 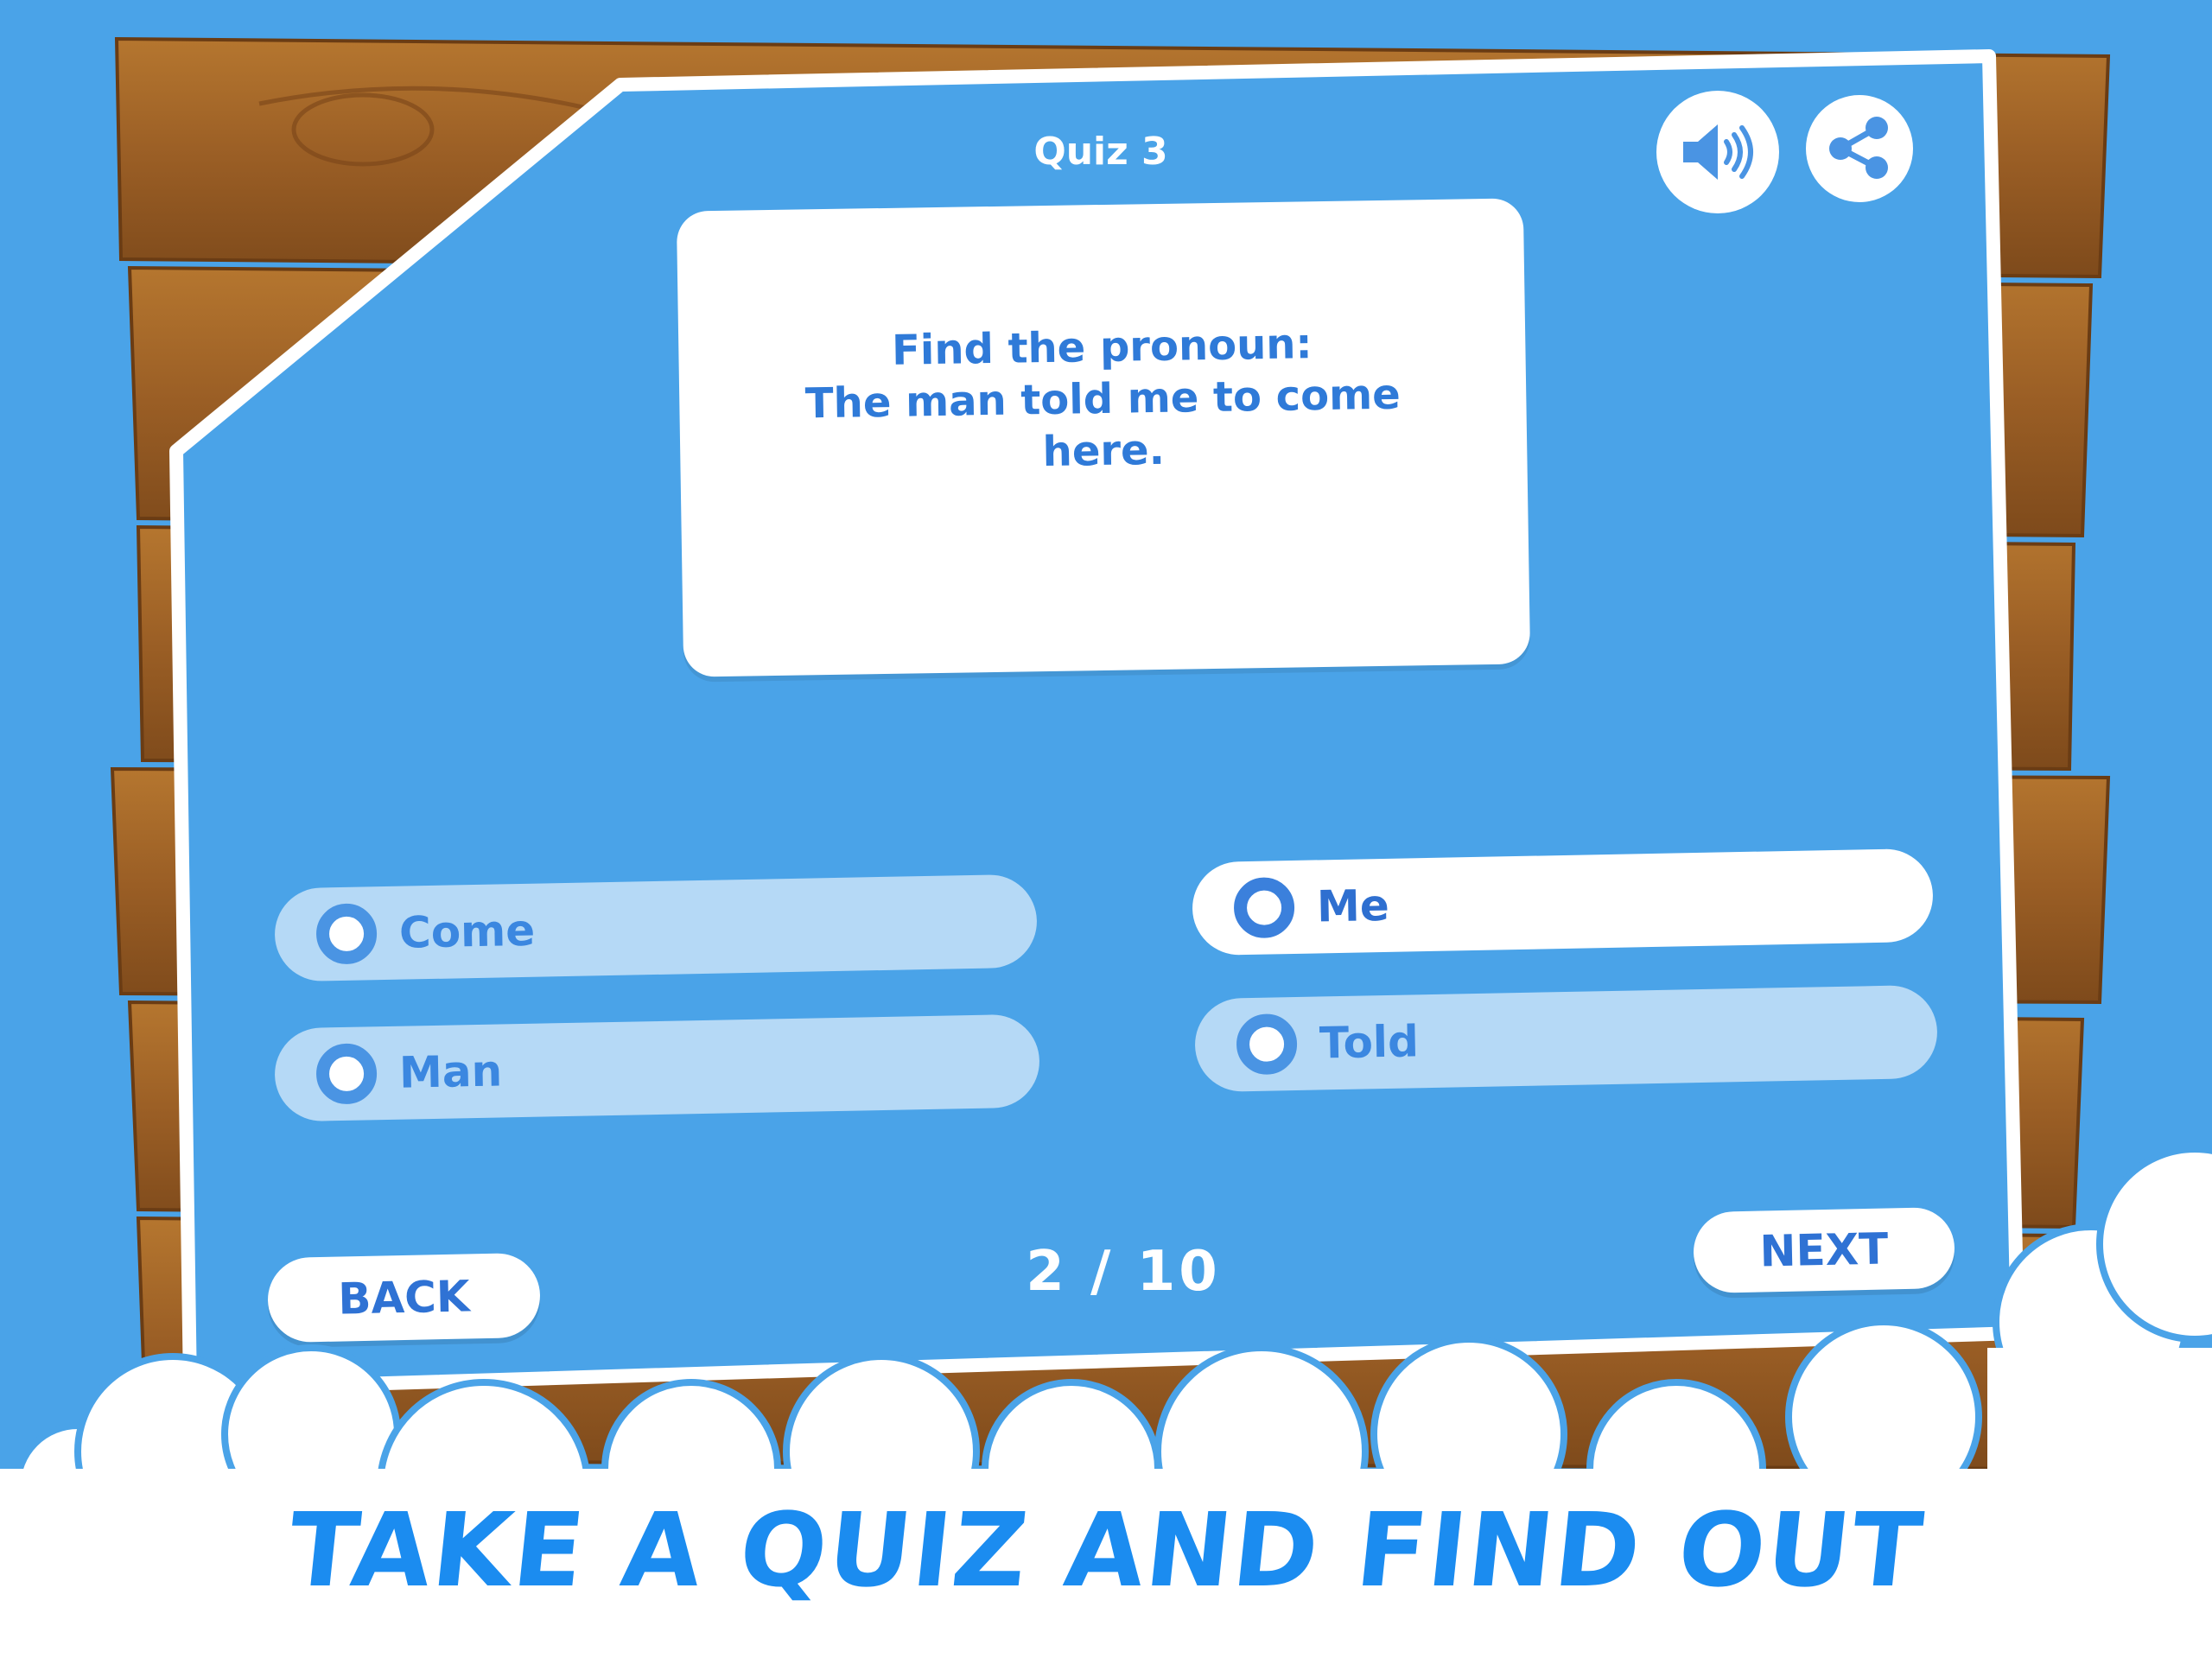 I want to click on tagline: TAKE A QUIZ AND FIND OUT, so click(x=1106, y=1550).